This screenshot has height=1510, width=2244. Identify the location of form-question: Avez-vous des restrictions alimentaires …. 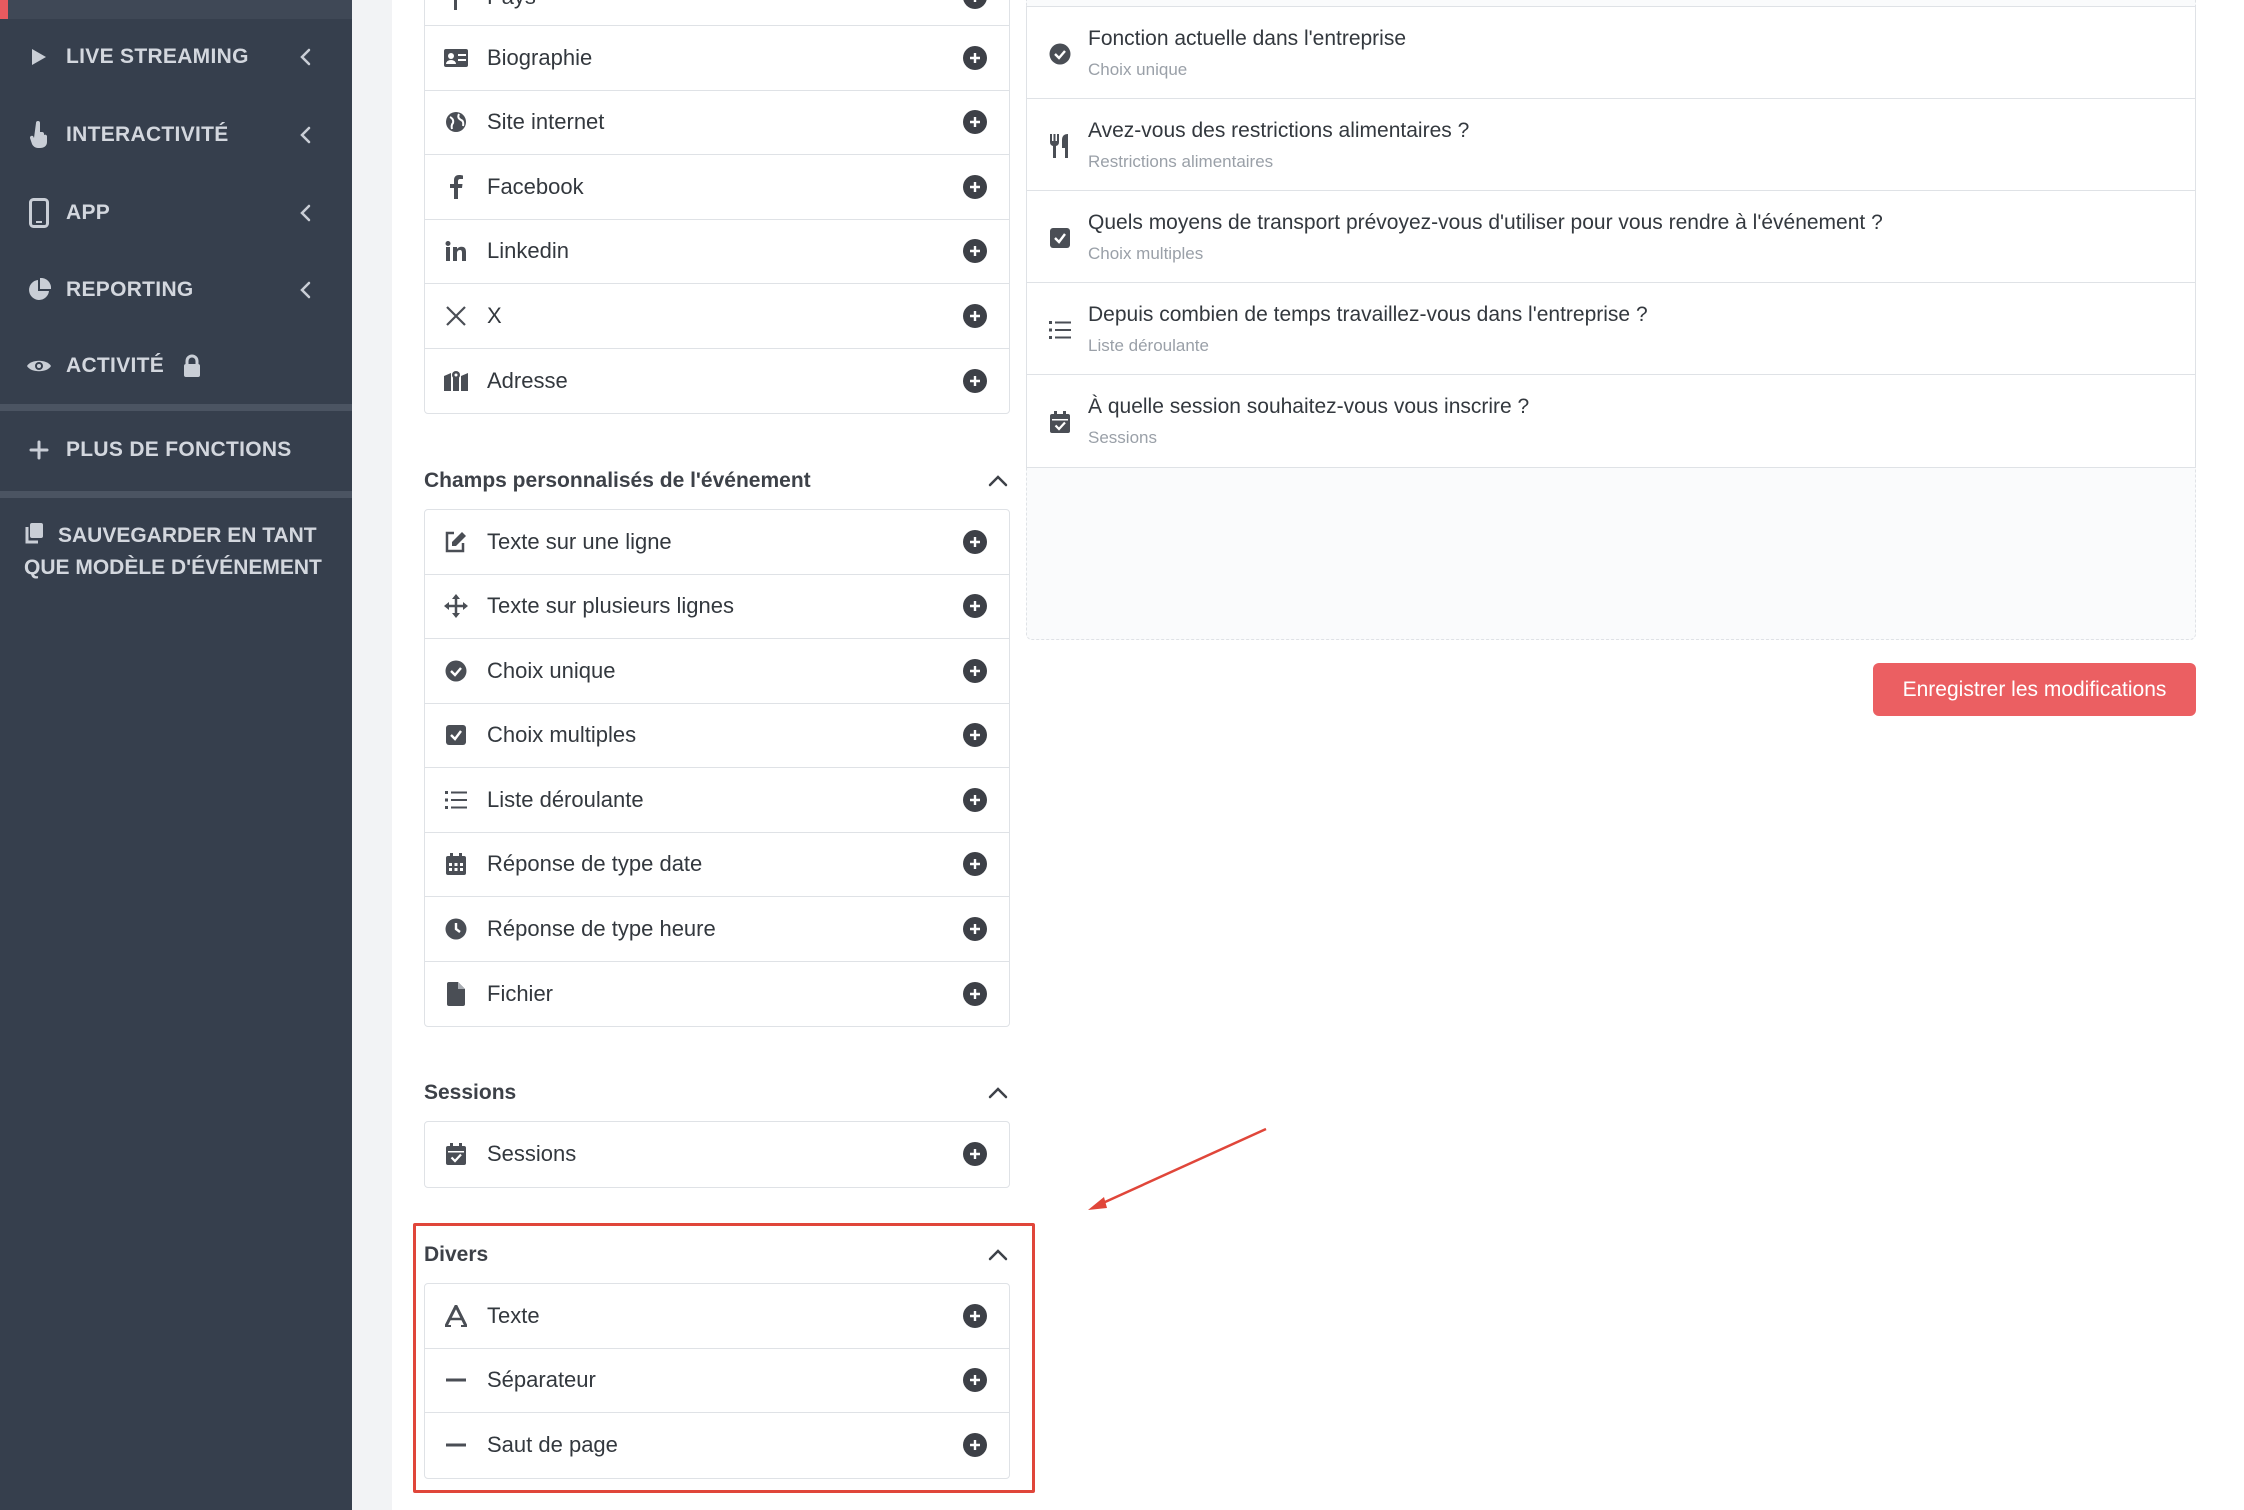
(1611, 145).